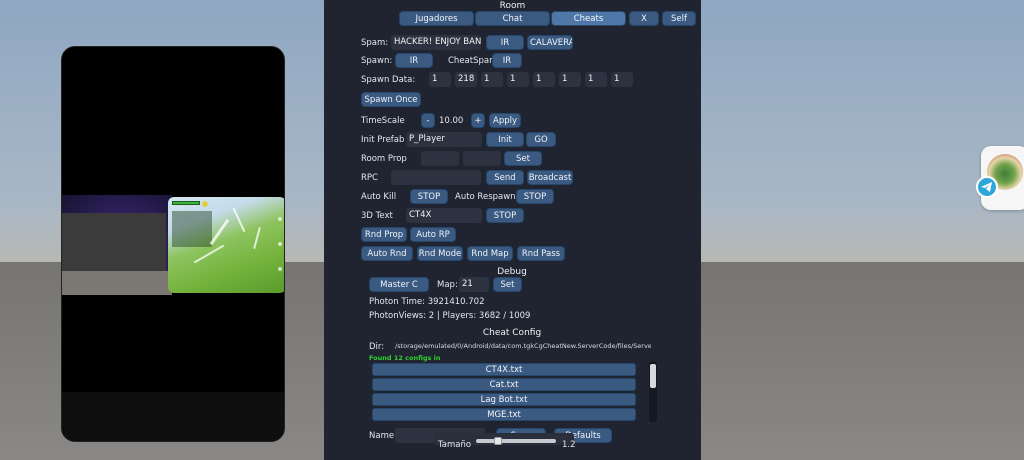  What do you see at coordinates (383, 140) in the screenshot?
I see `init-prefab-label: Init Prefab` at bounding box center [383, 140].